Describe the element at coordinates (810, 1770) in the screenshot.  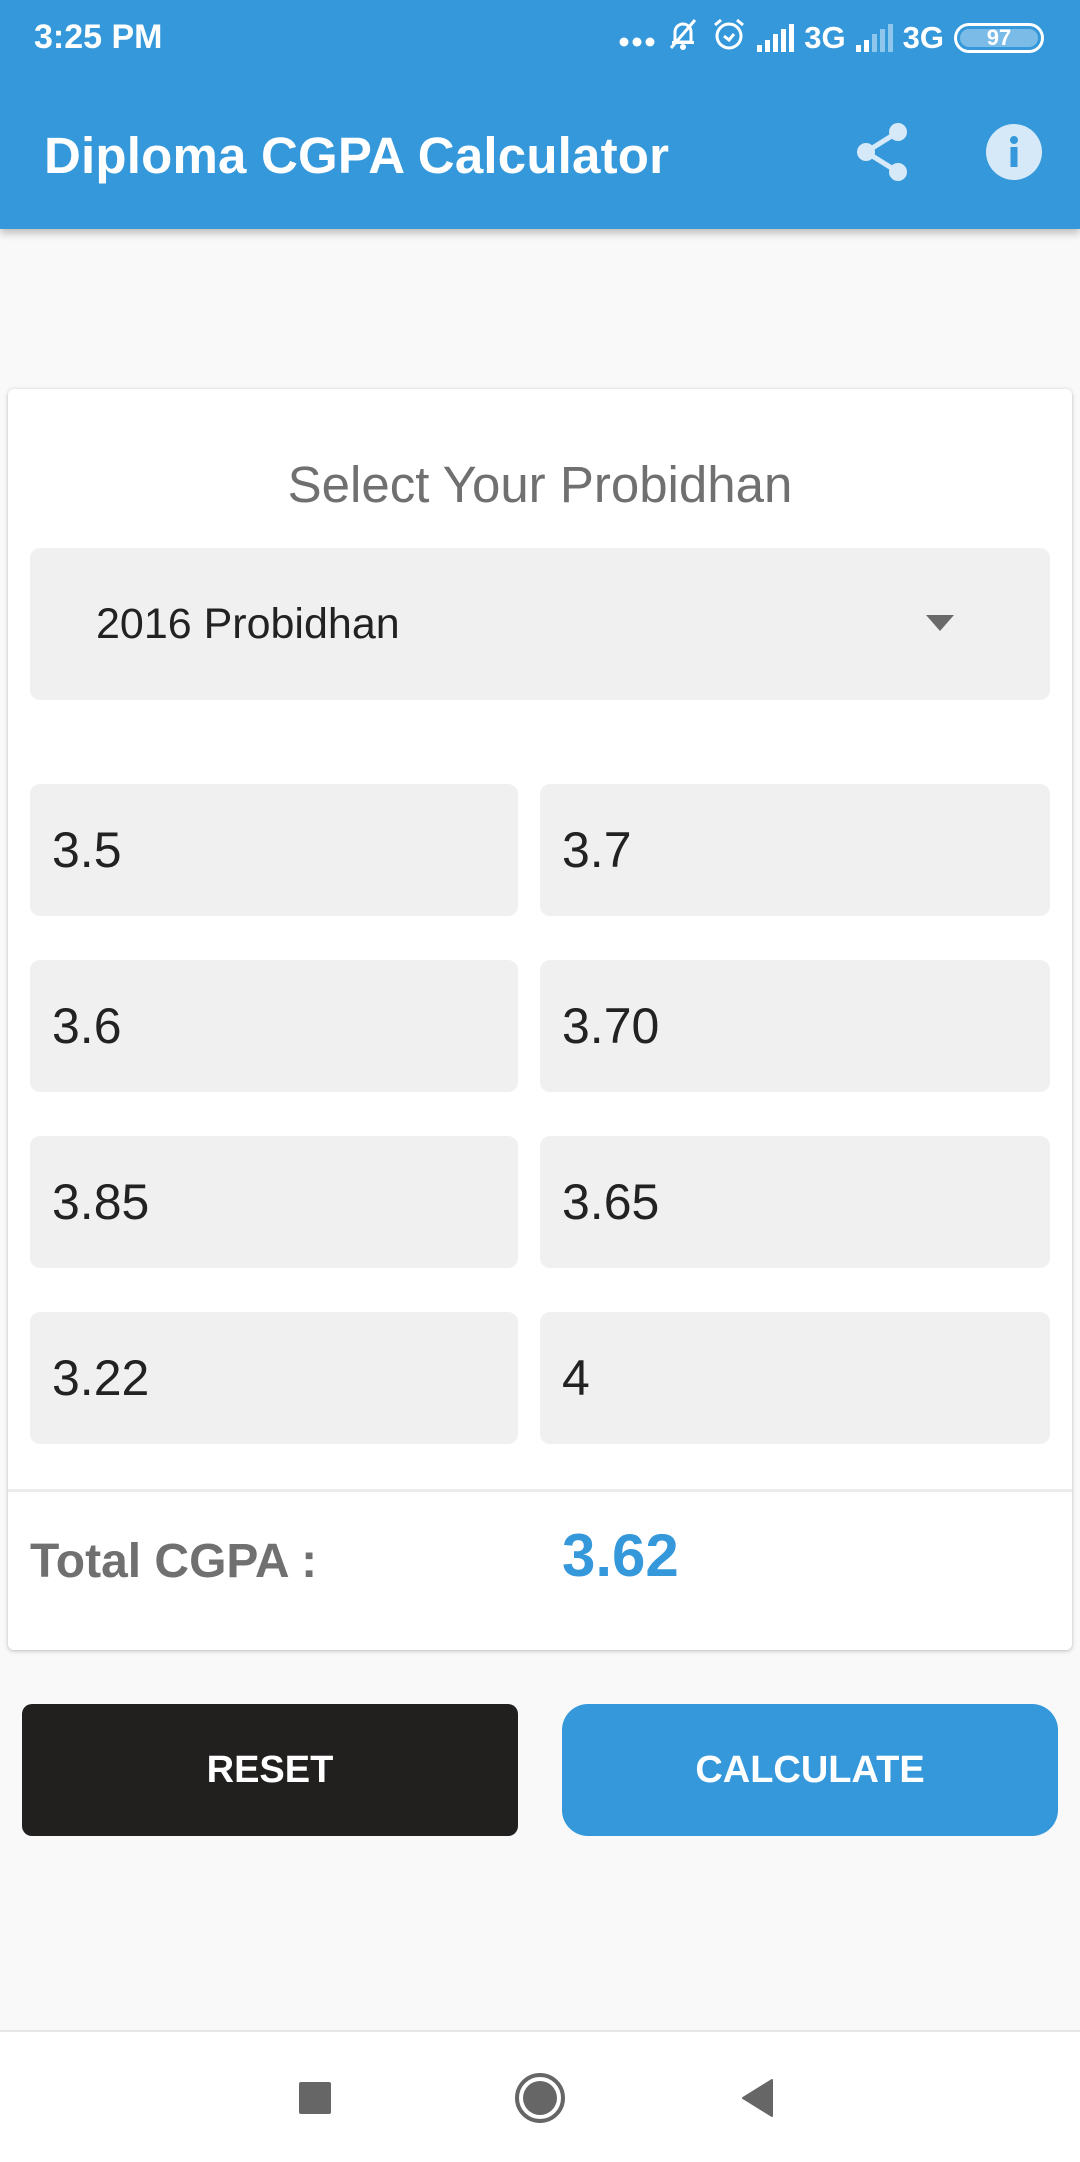
I see `calculate-button: CALCULATE` at that location.